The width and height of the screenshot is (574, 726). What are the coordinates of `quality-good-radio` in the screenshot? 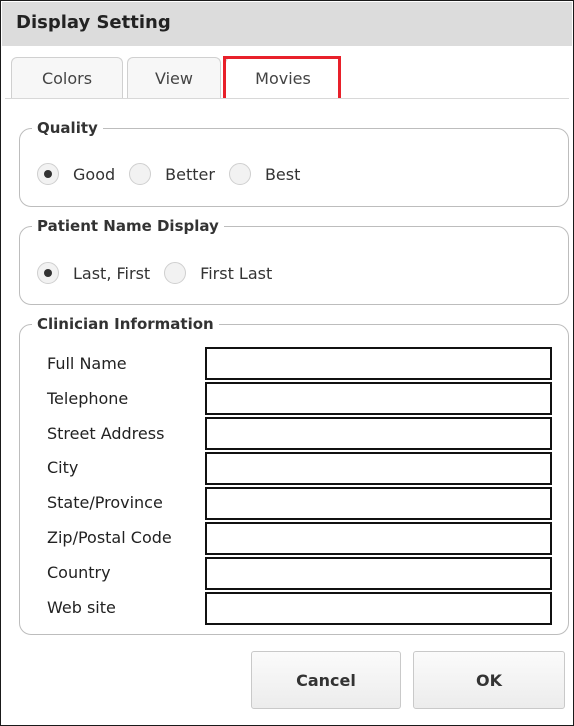 It's located at (48, 174).